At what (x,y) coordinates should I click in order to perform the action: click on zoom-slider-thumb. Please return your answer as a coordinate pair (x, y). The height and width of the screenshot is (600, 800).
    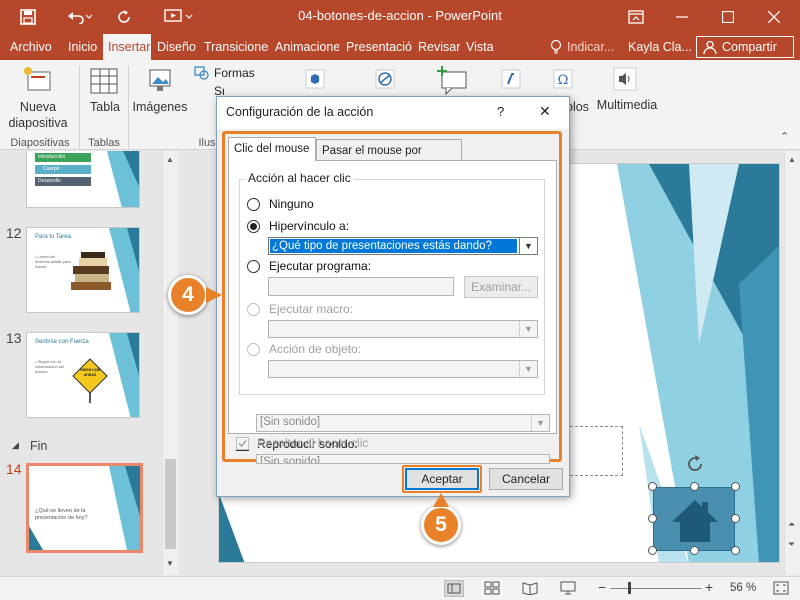
    Looking at the image, I should click on (629, 588).